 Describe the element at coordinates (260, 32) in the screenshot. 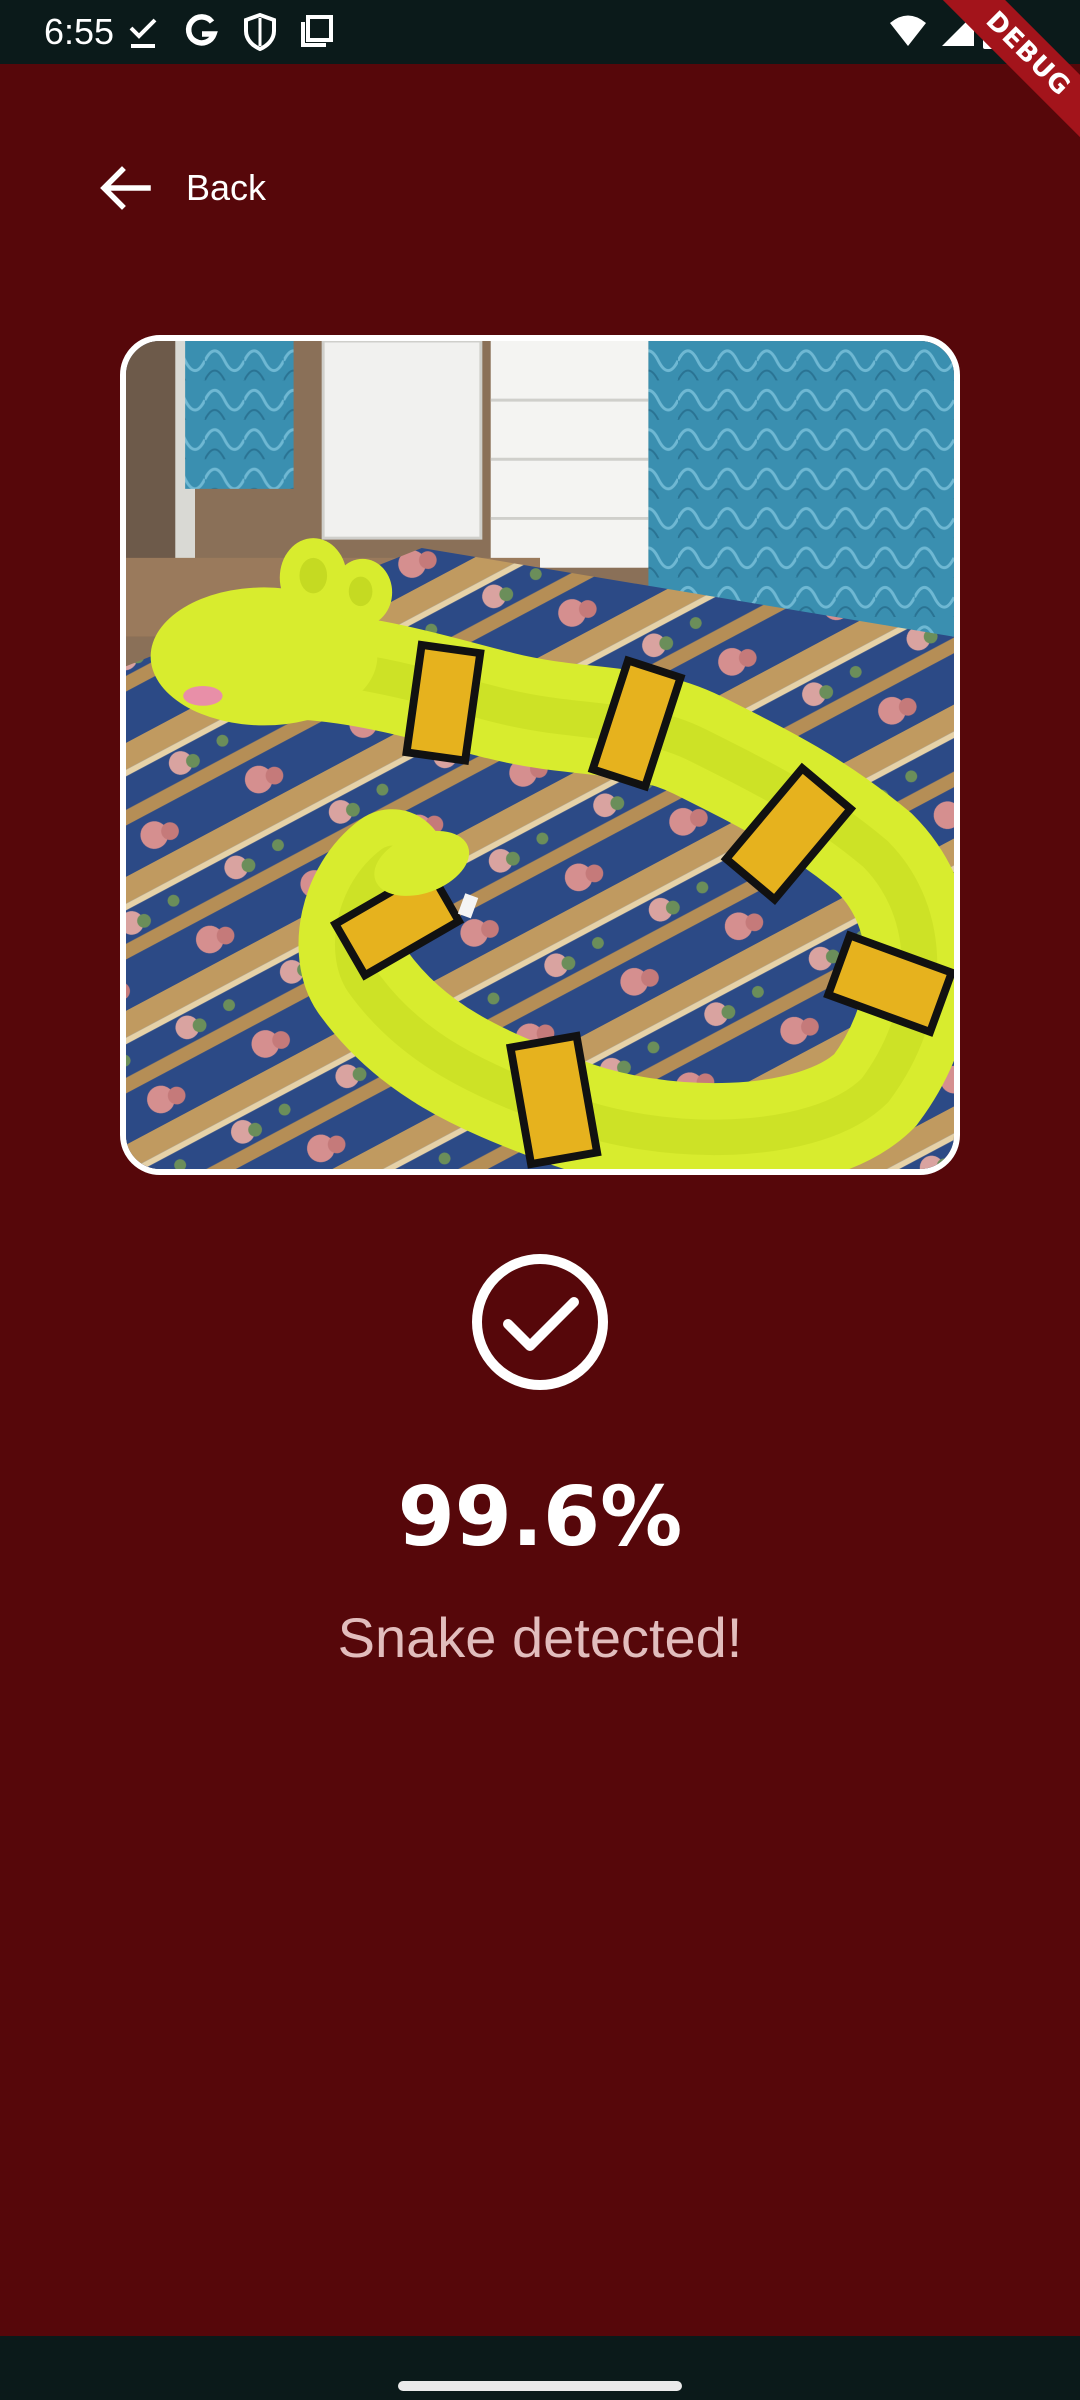

I see `shield-icon` at that location.